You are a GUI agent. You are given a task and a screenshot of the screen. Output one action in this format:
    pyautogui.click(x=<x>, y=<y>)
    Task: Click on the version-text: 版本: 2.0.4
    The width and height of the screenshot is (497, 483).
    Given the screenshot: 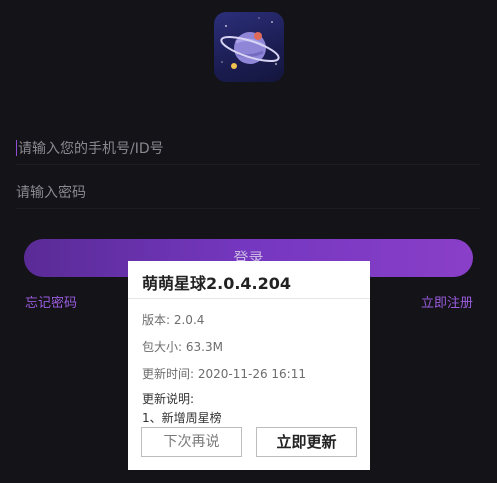 What is the action you would take?
    pyautogui.click(x=173, y=320)
    